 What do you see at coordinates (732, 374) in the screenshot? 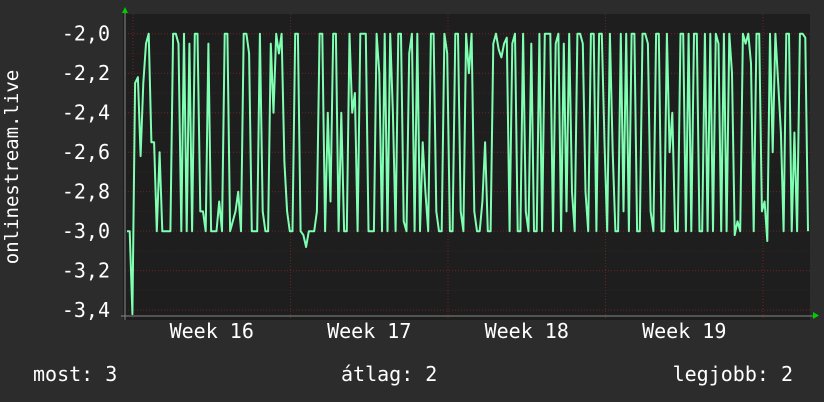
I see `stat-best: legjobb: 2` at bounding box center [732, 374].